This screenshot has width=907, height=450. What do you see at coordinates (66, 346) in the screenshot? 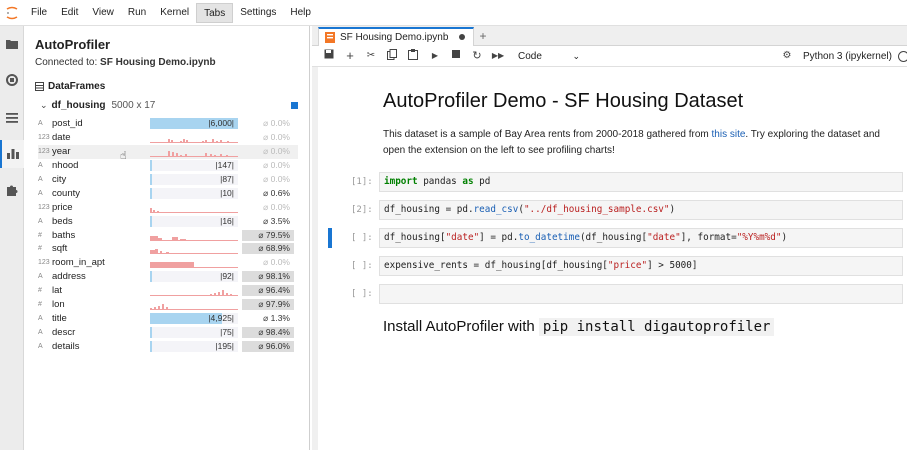
I see `column-name: details` at bounding box center [66, 346].